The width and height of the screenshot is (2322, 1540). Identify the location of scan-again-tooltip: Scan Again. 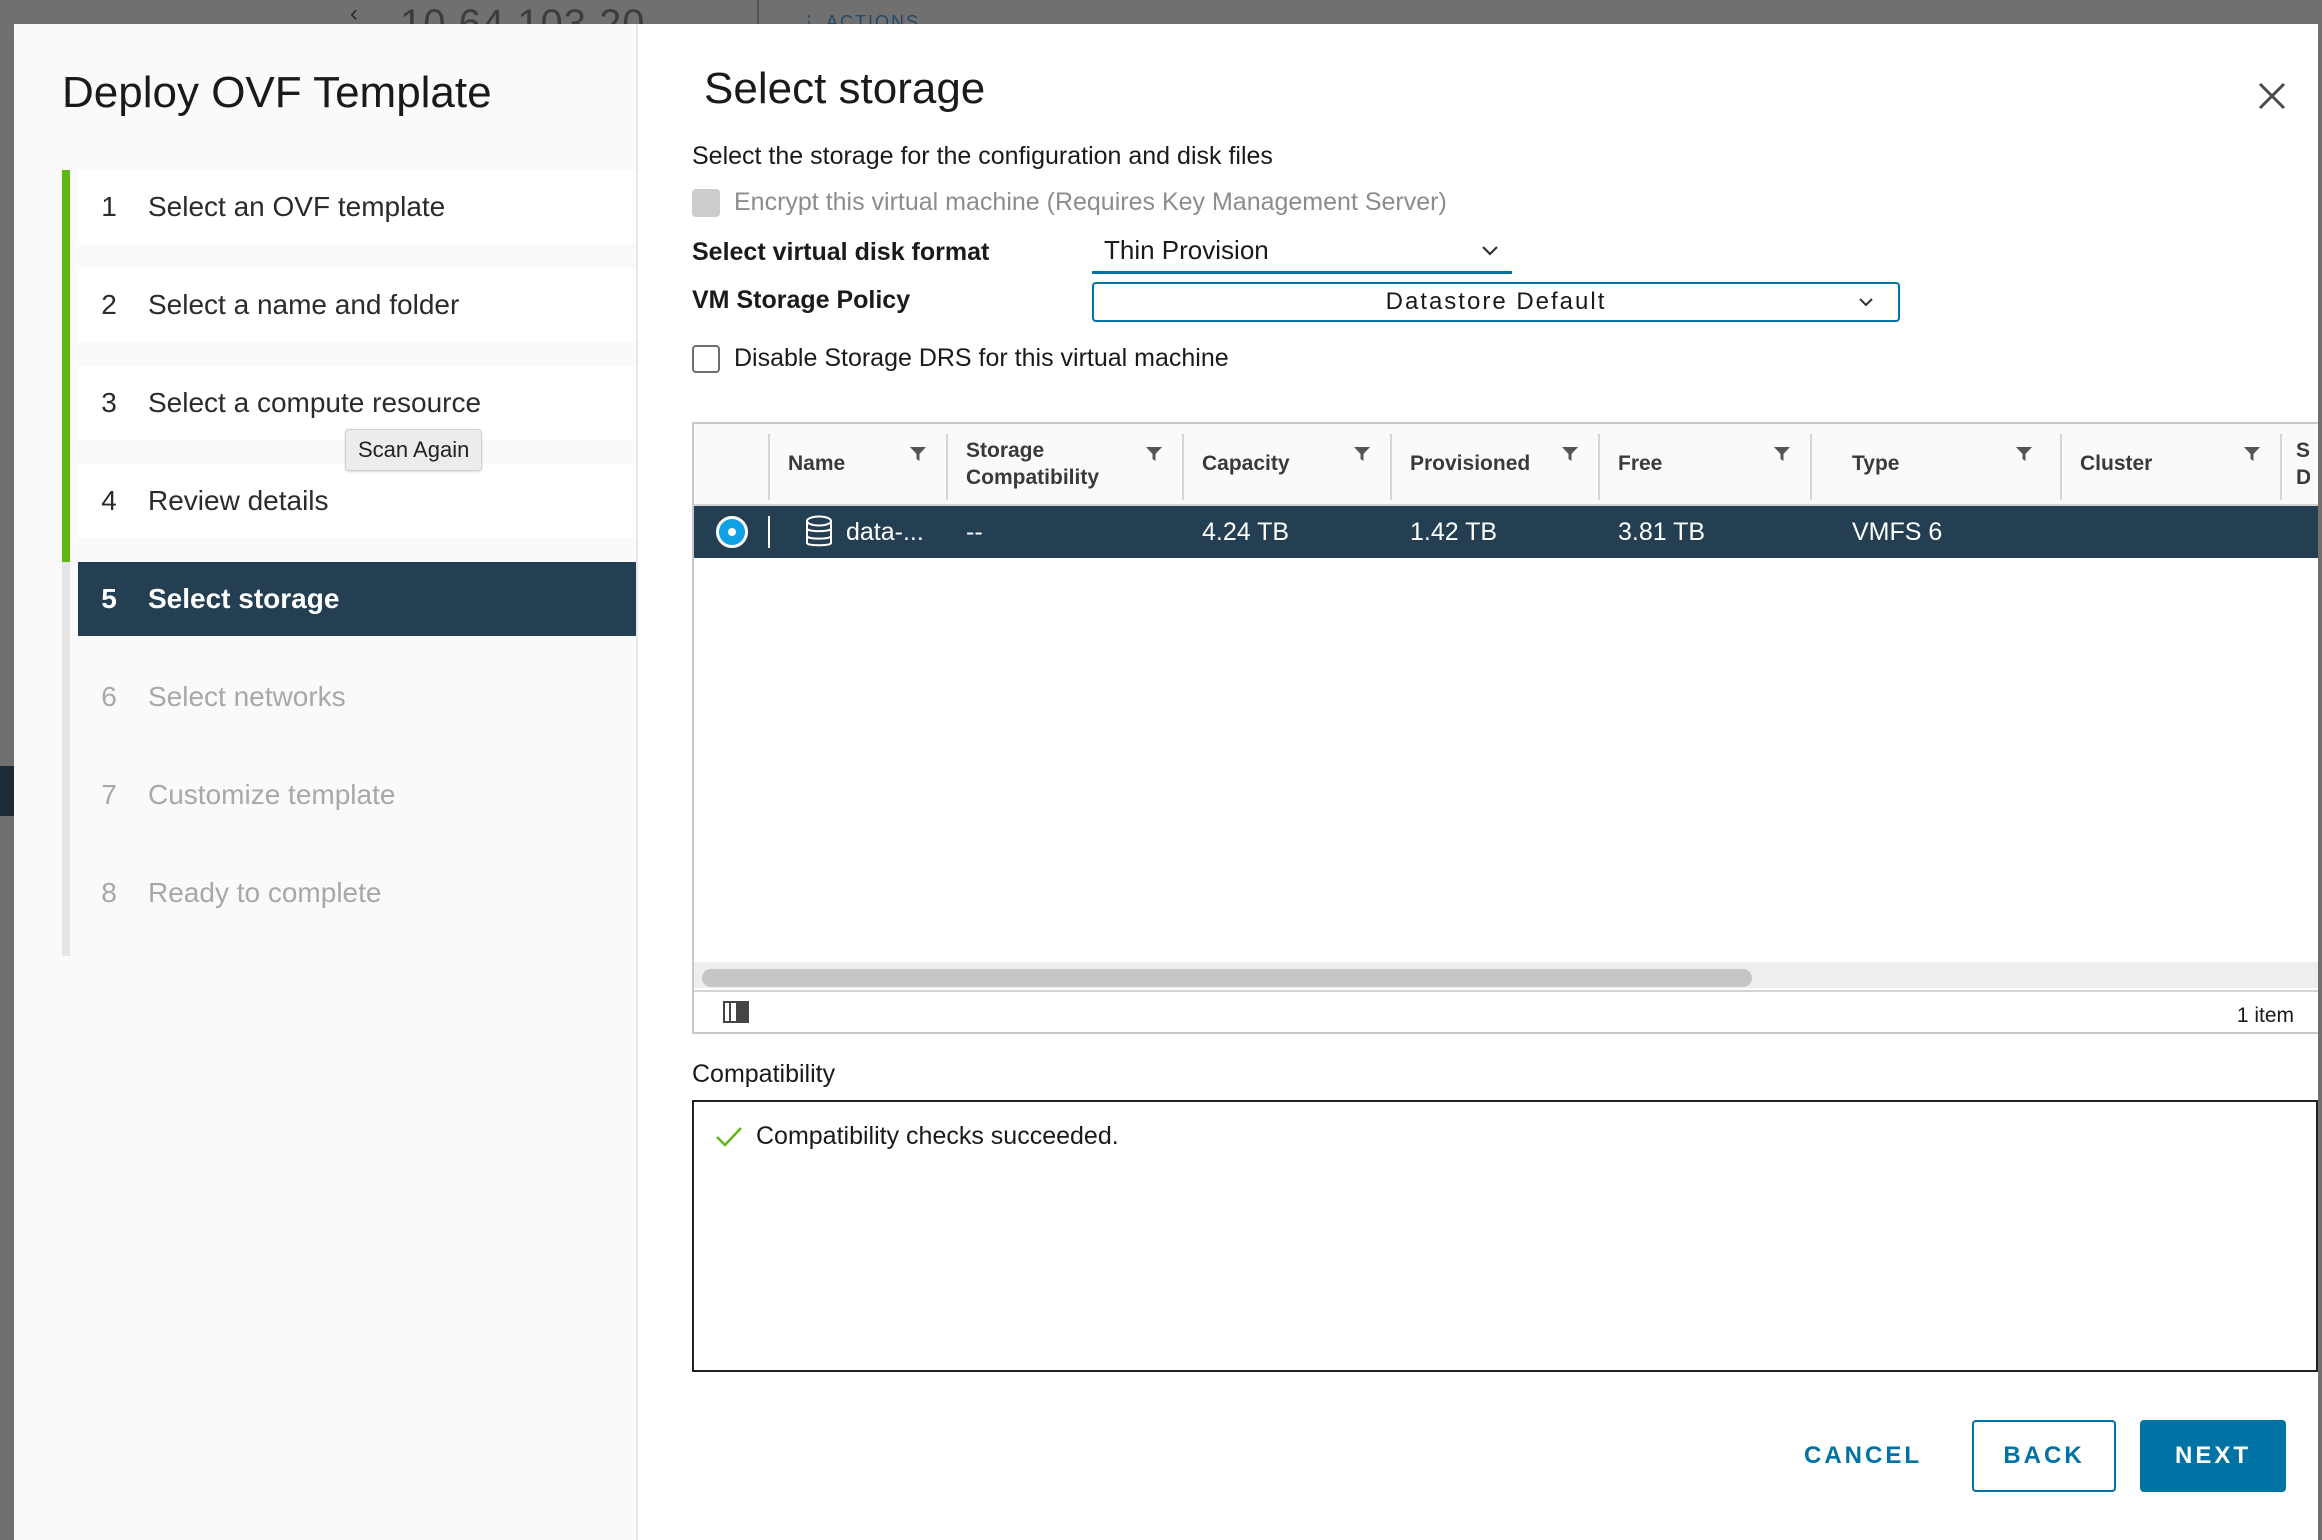
(414, 450).